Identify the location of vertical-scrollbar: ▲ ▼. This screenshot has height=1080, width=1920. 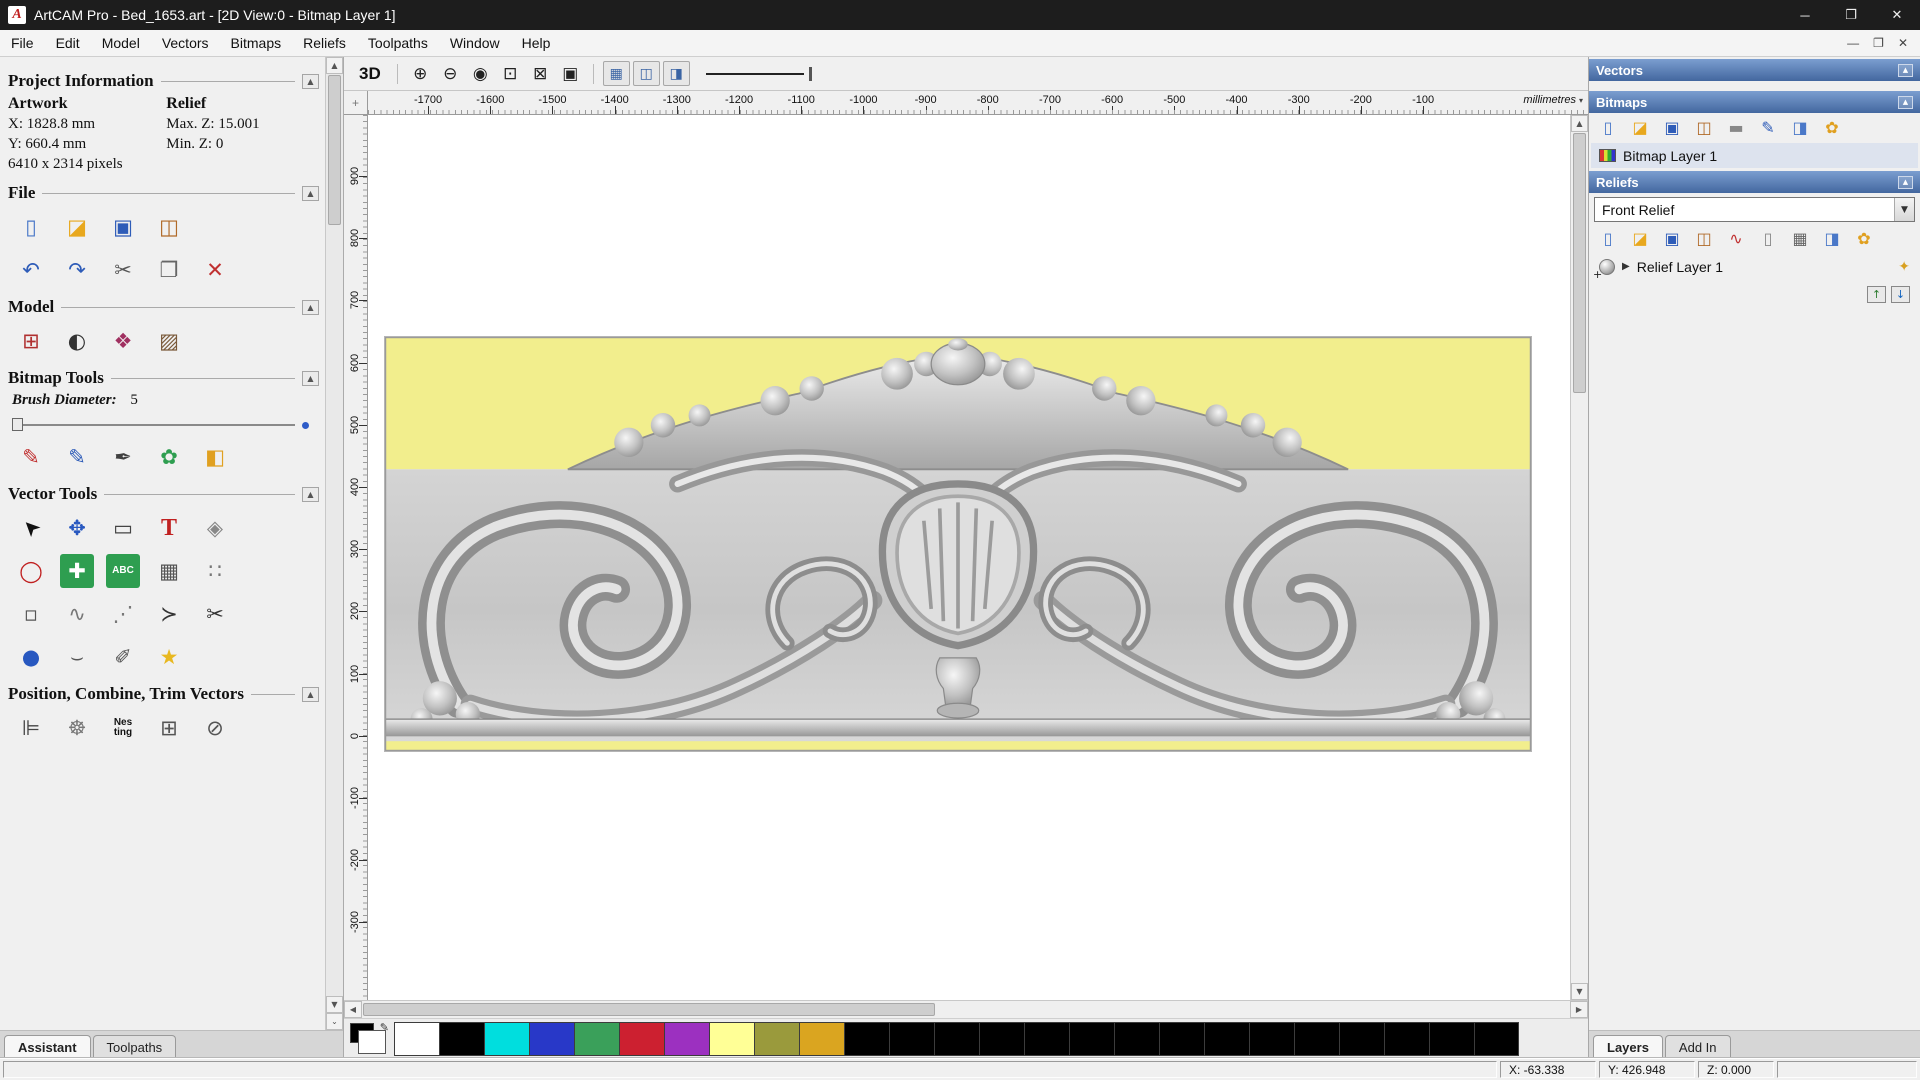
(1579, 557).